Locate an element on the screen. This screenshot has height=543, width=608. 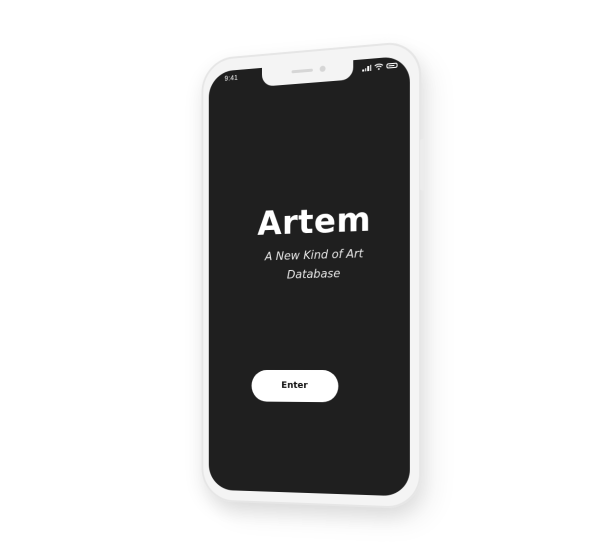
phone-notch is located at coordinates (307, 73).